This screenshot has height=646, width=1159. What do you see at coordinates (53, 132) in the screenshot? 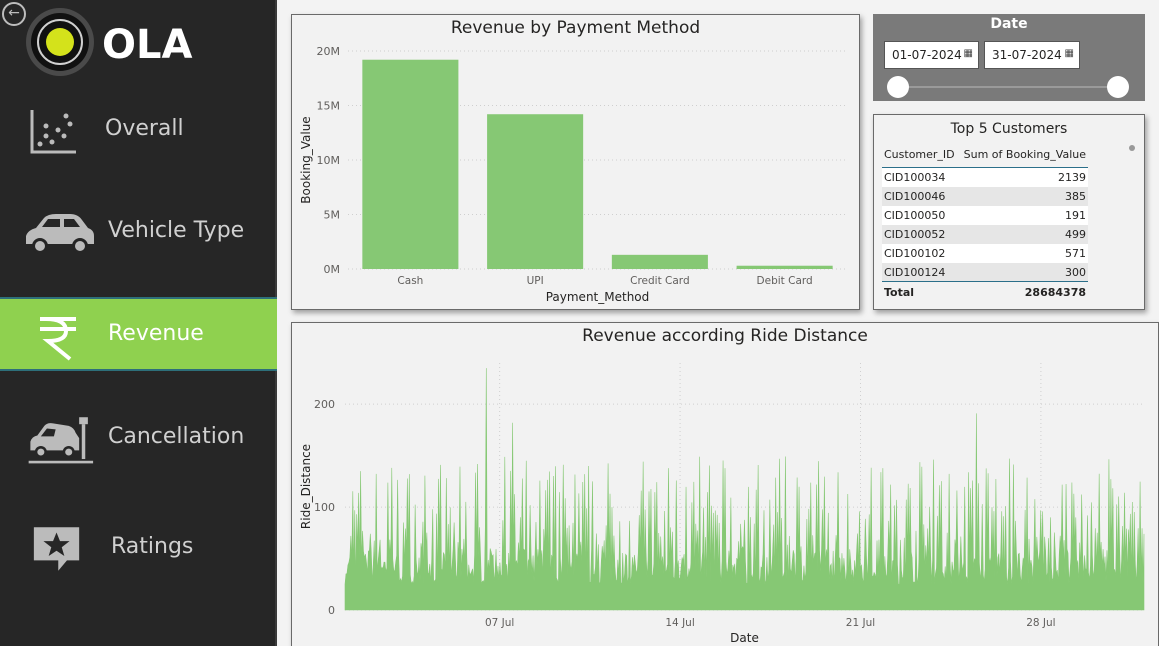
I see `scatter-chart-icon` at bounding box center [53, 132].